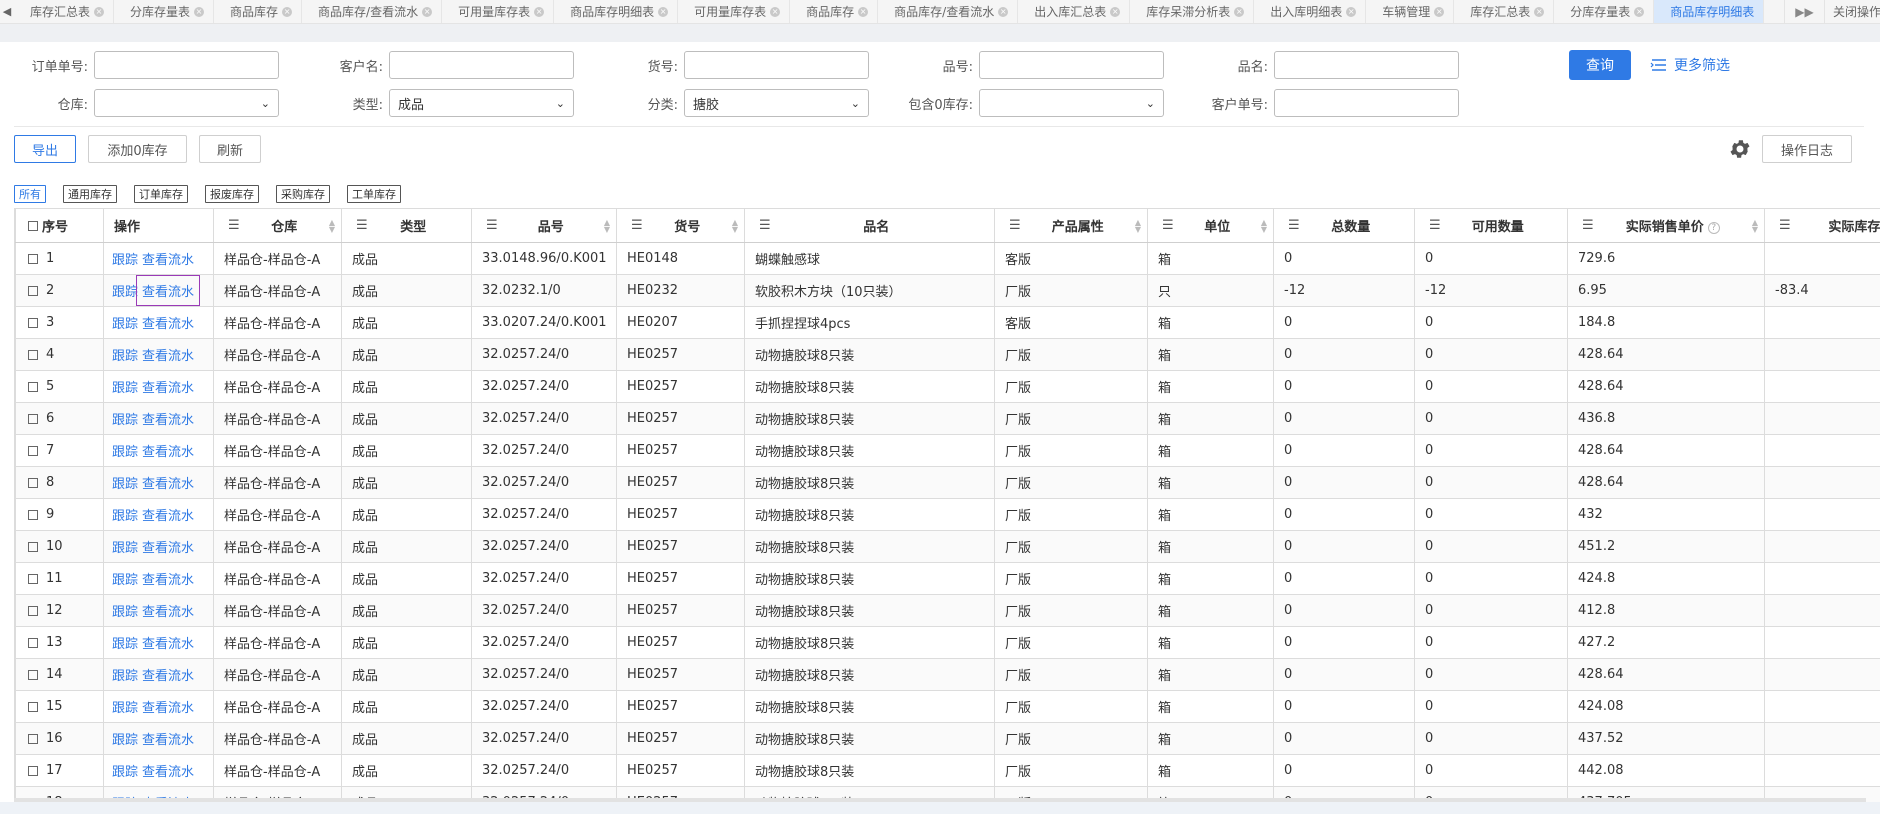 This screenshot has height=814, width=1880. Describe the element at coordinates (45, 149) in the screenshot. I see `export-button: 导出` at that location.